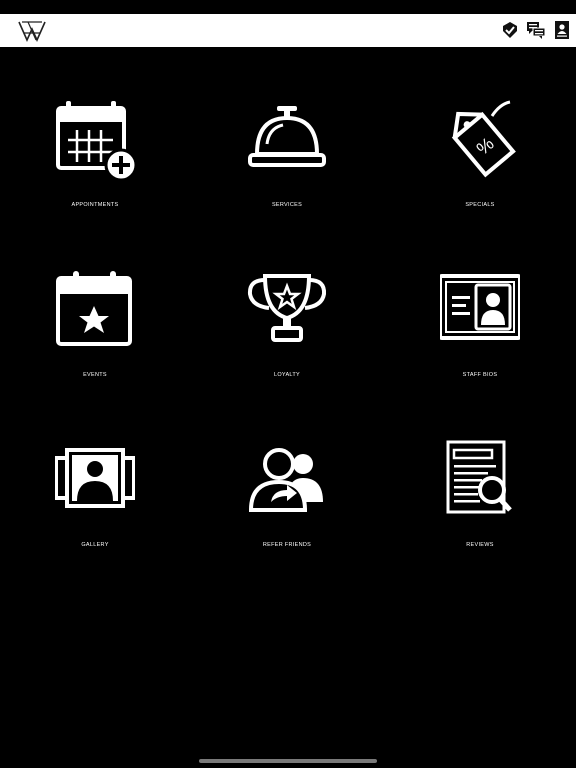 This screenshot has width=576, height=768. I want to click on badge-check-icon, so click(510, 30).